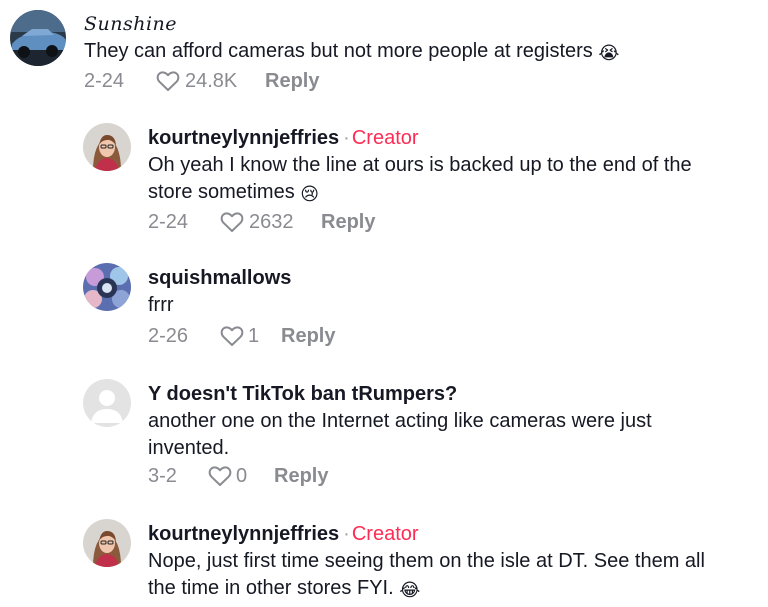  I want to click on comment-date: 2-26, so click(168, 336).